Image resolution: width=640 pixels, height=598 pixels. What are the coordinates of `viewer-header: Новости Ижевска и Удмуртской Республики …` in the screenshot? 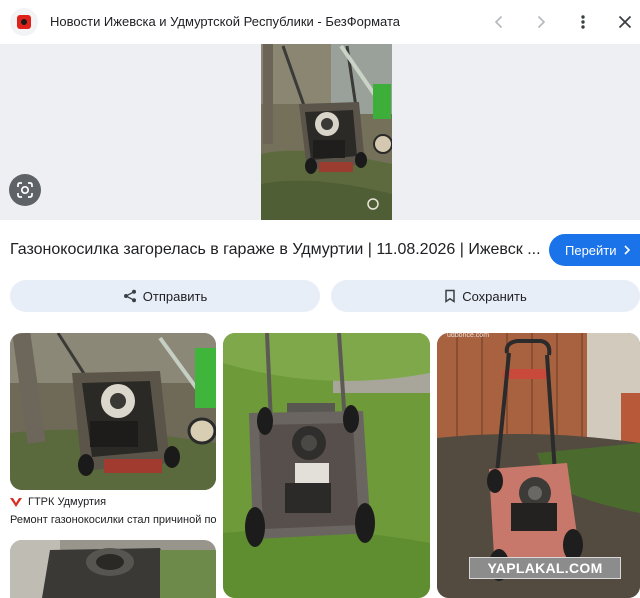 It's located at (320, 22).